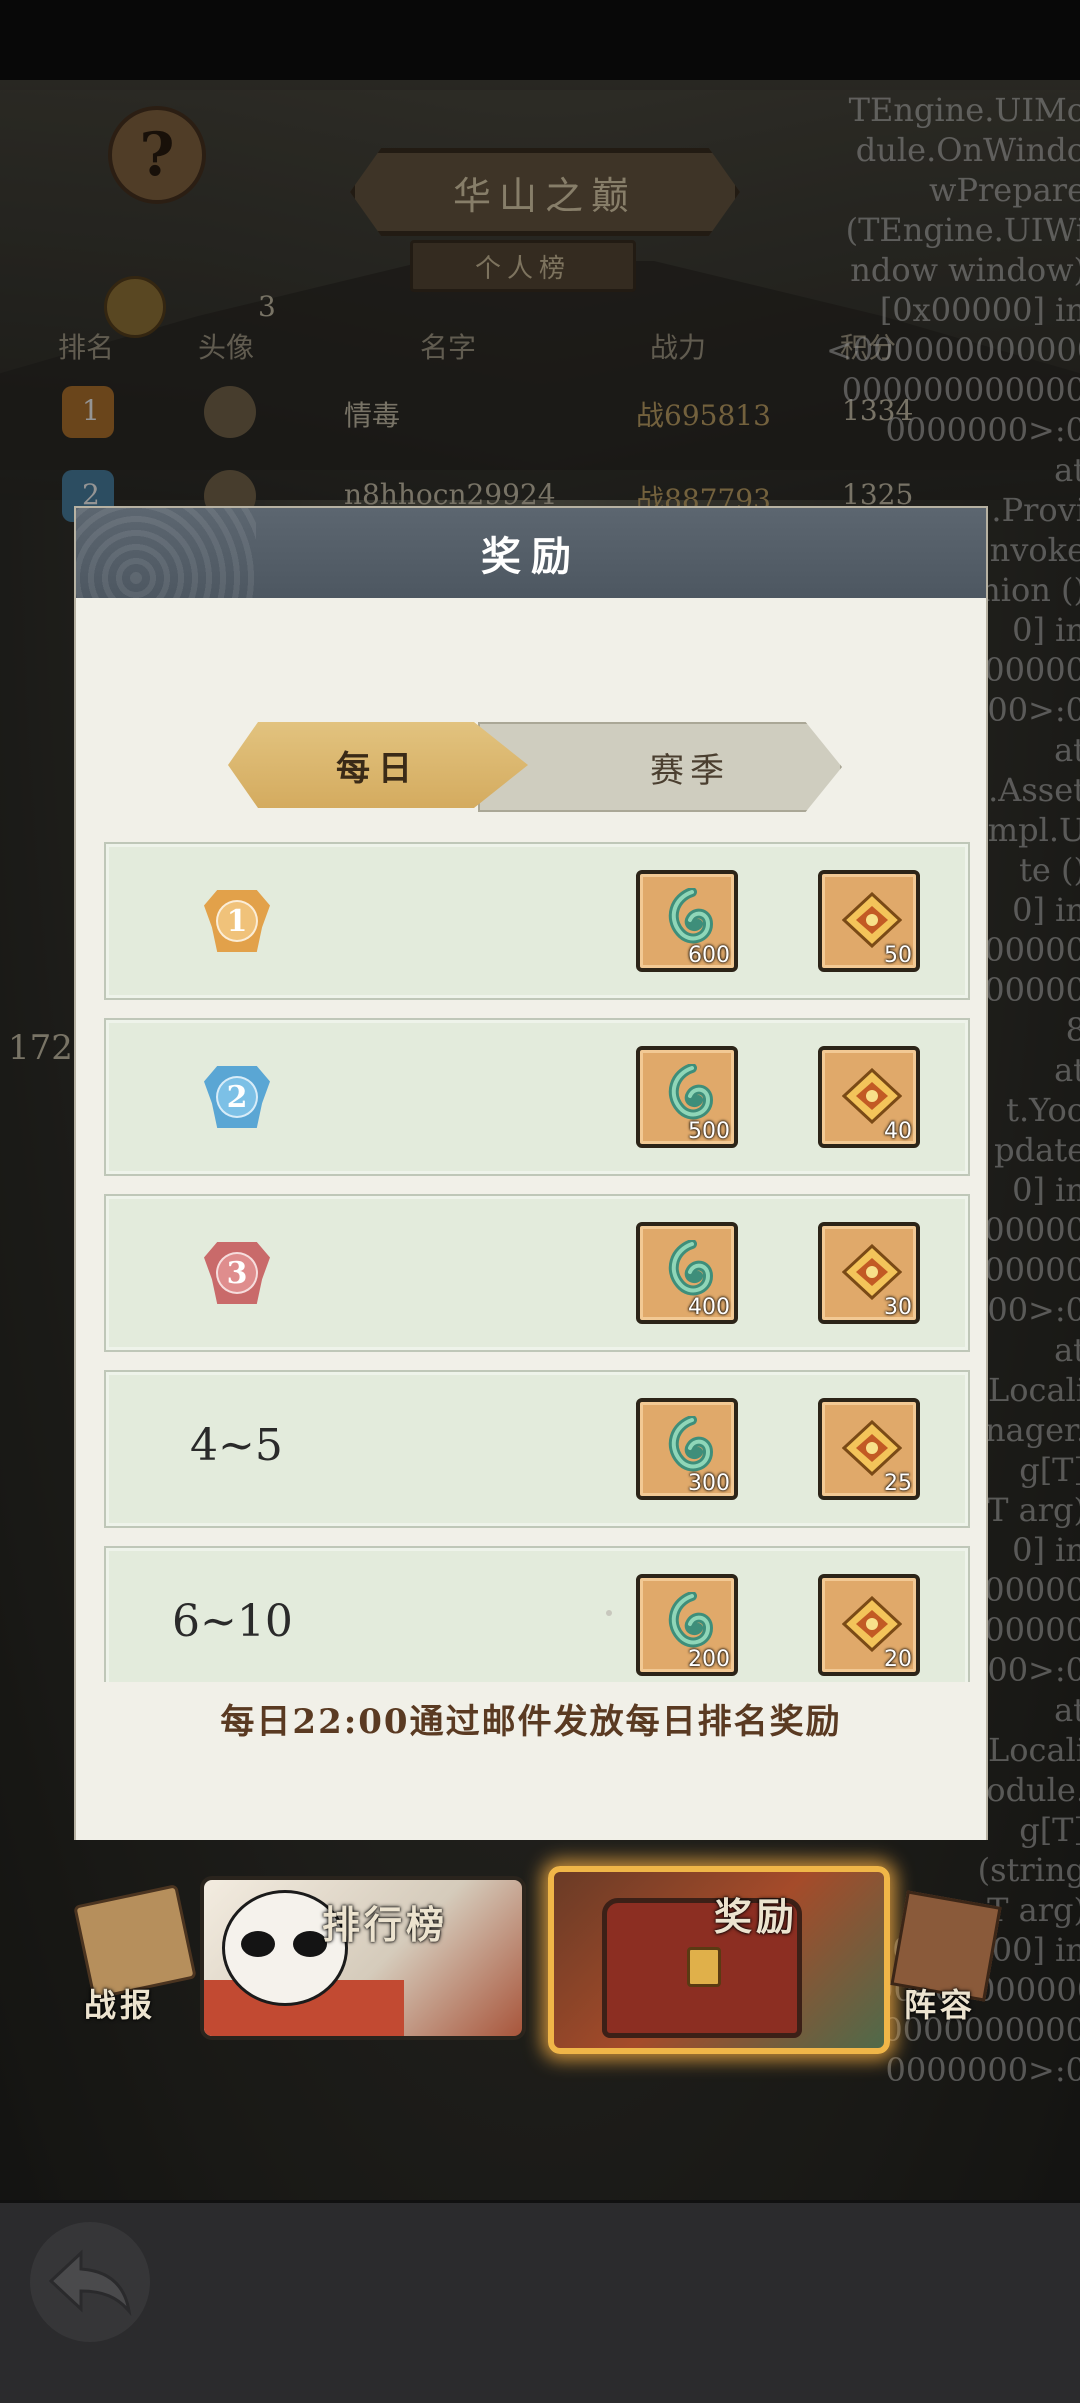  I want to click on decorative-dot, so click(609, 1613).